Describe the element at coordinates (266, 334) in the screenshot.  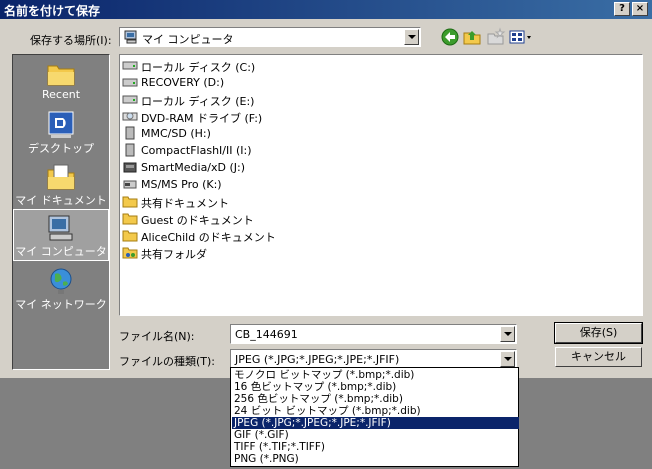
I see `filename-value: CB_144691` at that location.